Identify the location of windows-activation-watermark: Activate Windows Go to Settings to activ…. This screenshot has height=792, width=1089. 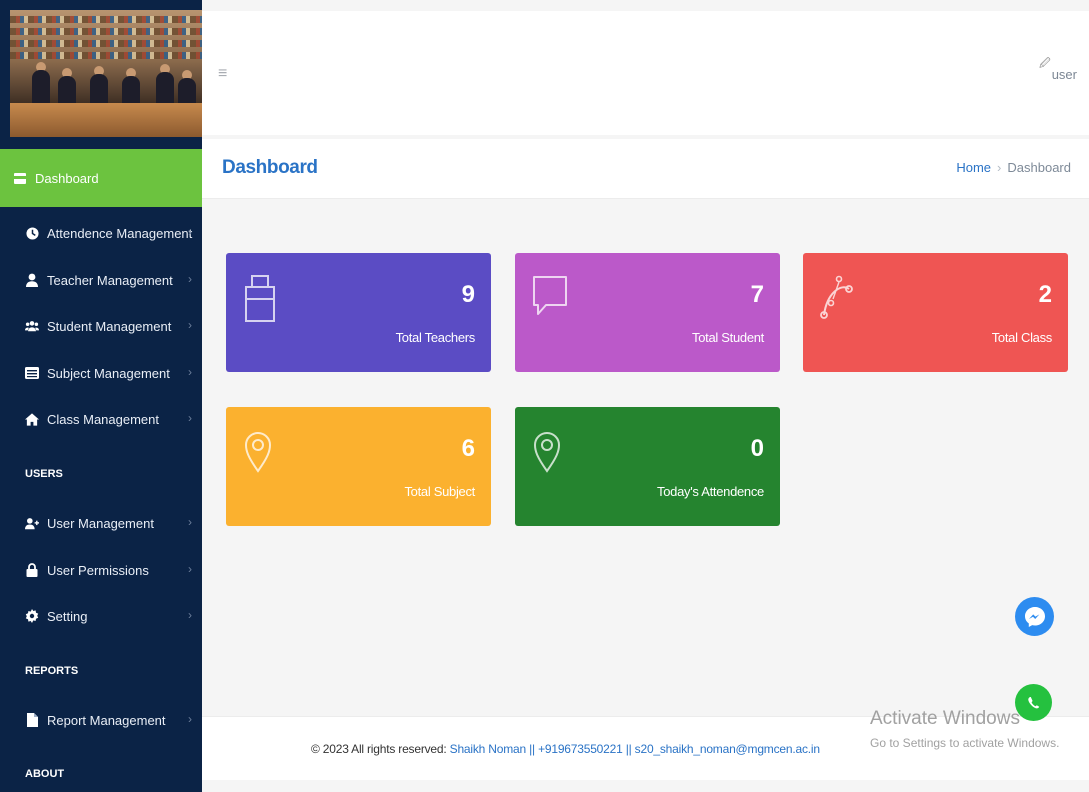
(964, 729).